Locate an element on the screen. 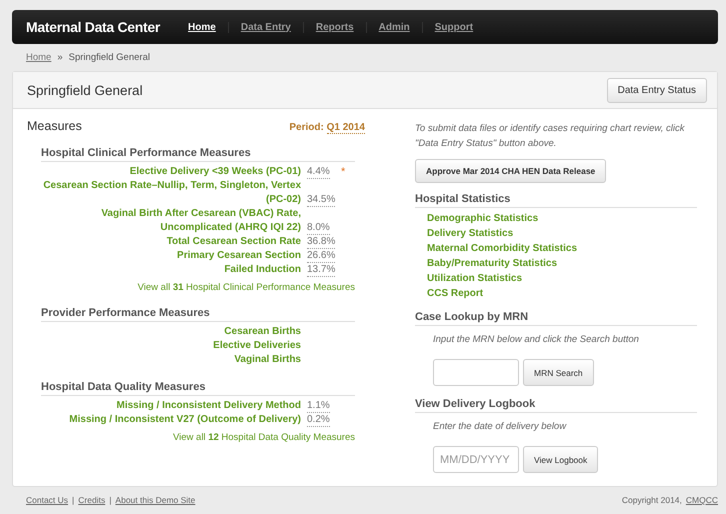  measure-link: Vaginal Birth After Cesarean (VBAC) Rate, Uncomplicated (AHRQ IQI 22) is located at coordinates (174, 221).